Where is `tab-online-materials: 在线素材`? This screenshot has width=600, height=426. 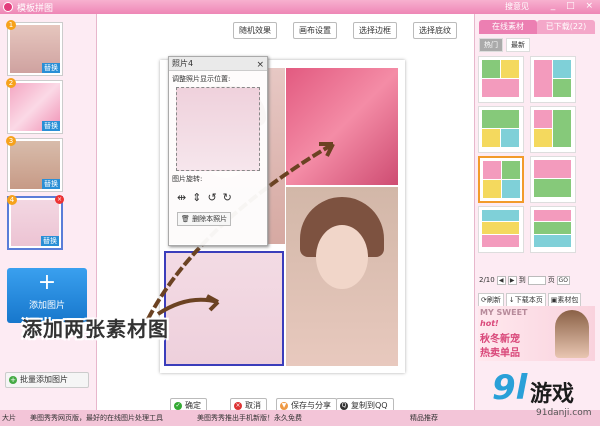
tab-online-materials: 在线素材 is located at coordinates (508, 27).